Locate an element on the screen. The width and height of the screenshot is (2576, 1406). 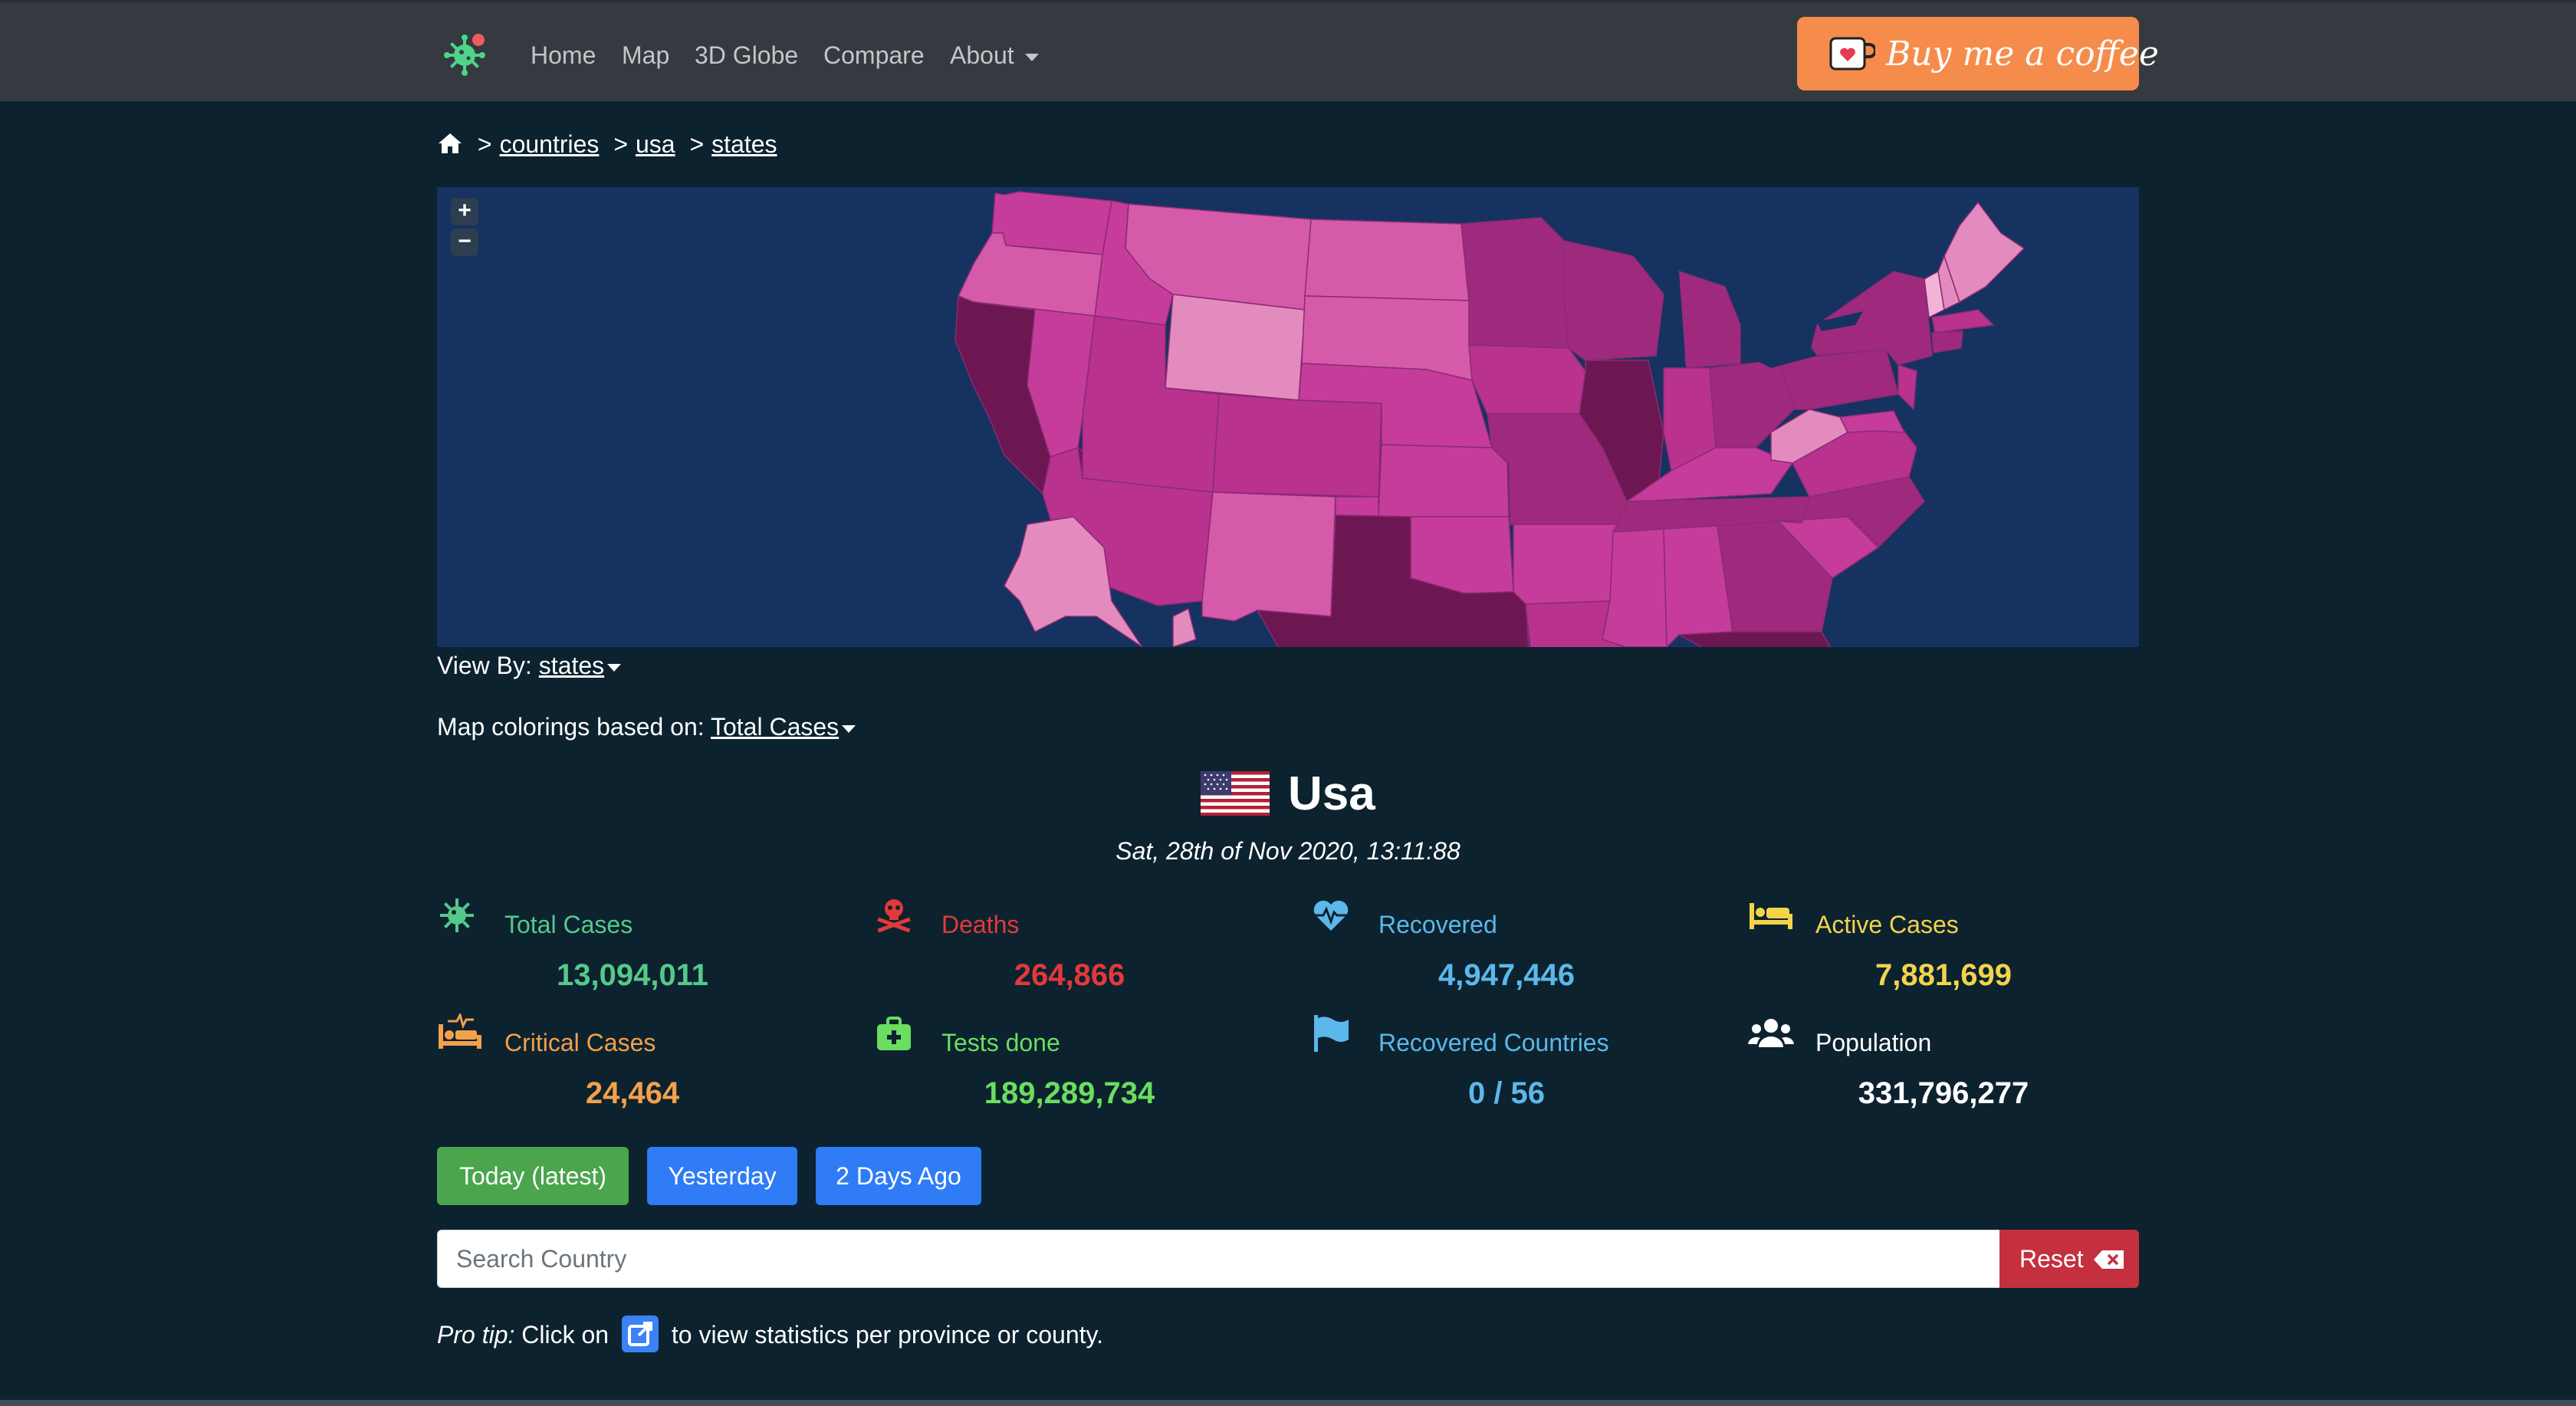
stat-label: Recovered is located at coordinates (1437, 924).